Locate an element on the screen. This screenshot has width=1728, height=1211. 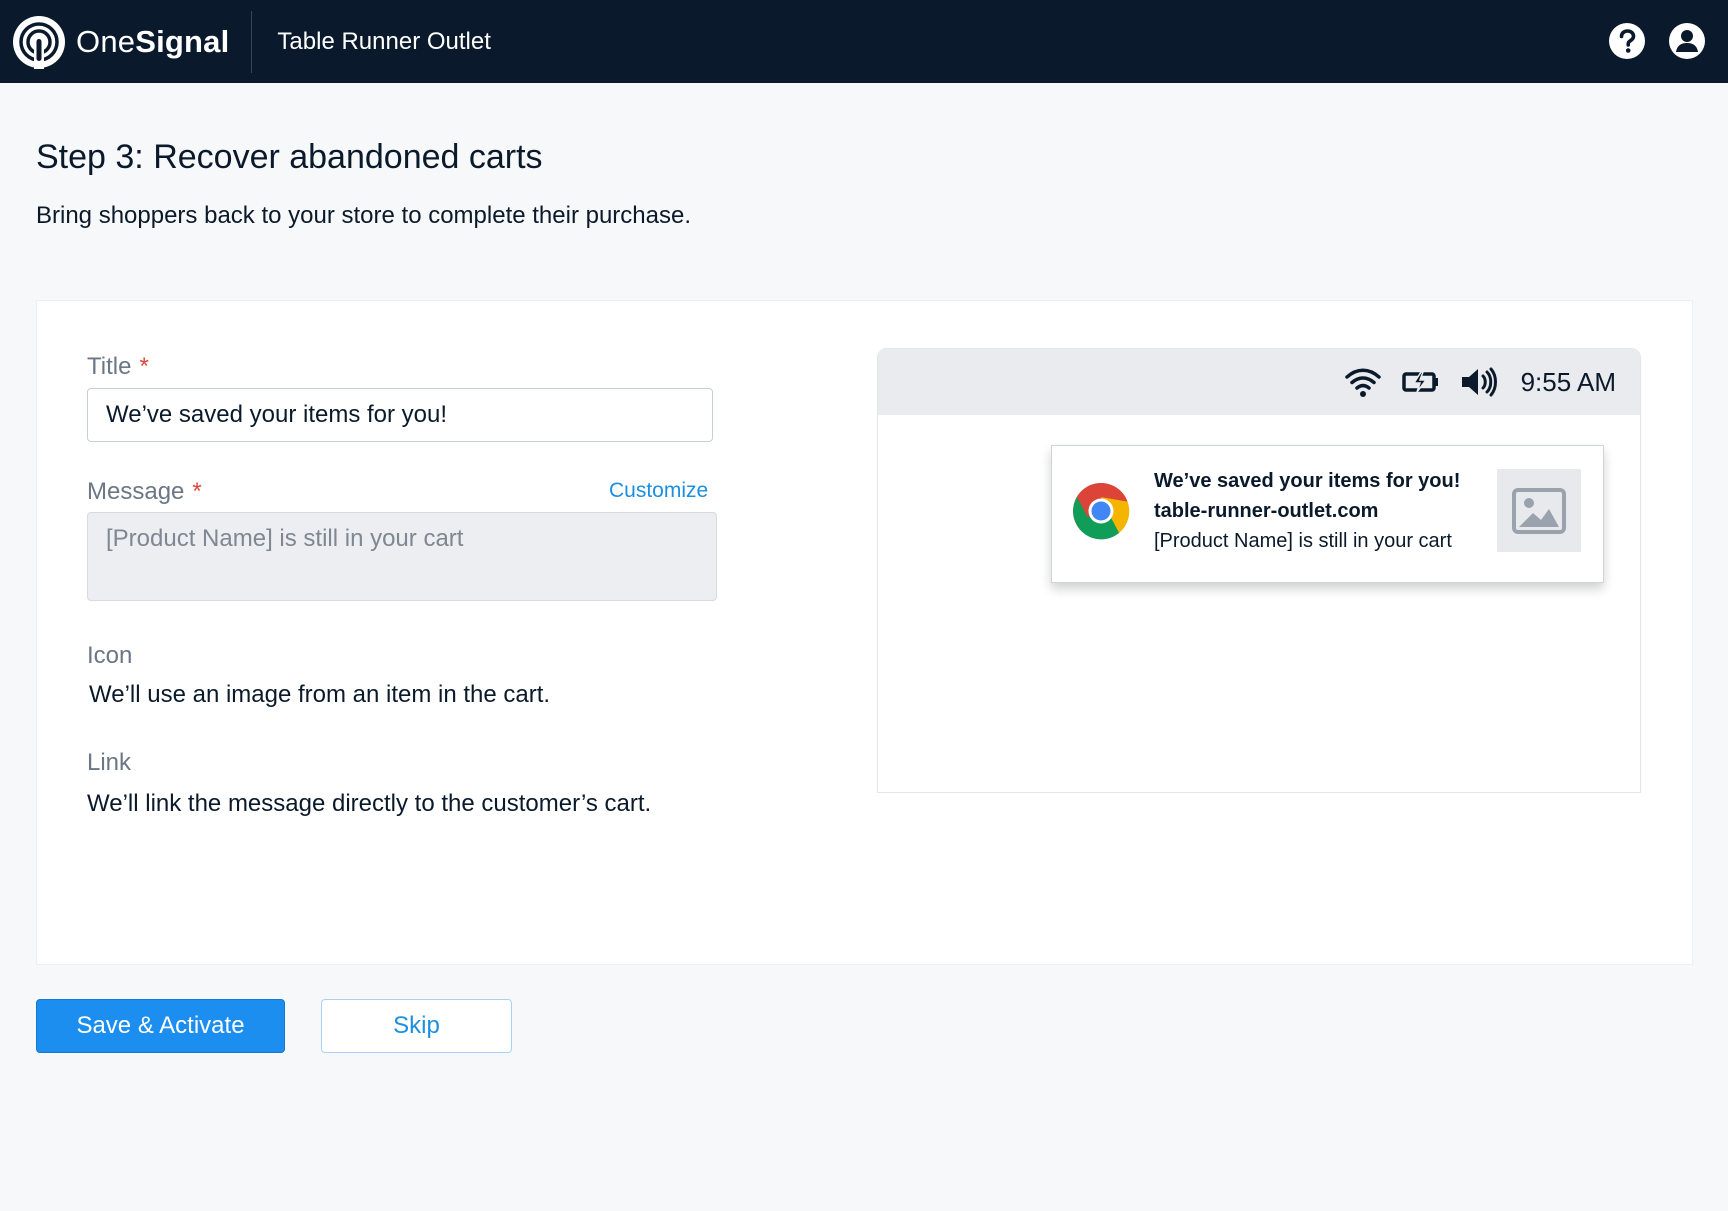
notification-body: [Product Name] is still in your cart is located at coordinates (1303, 541).